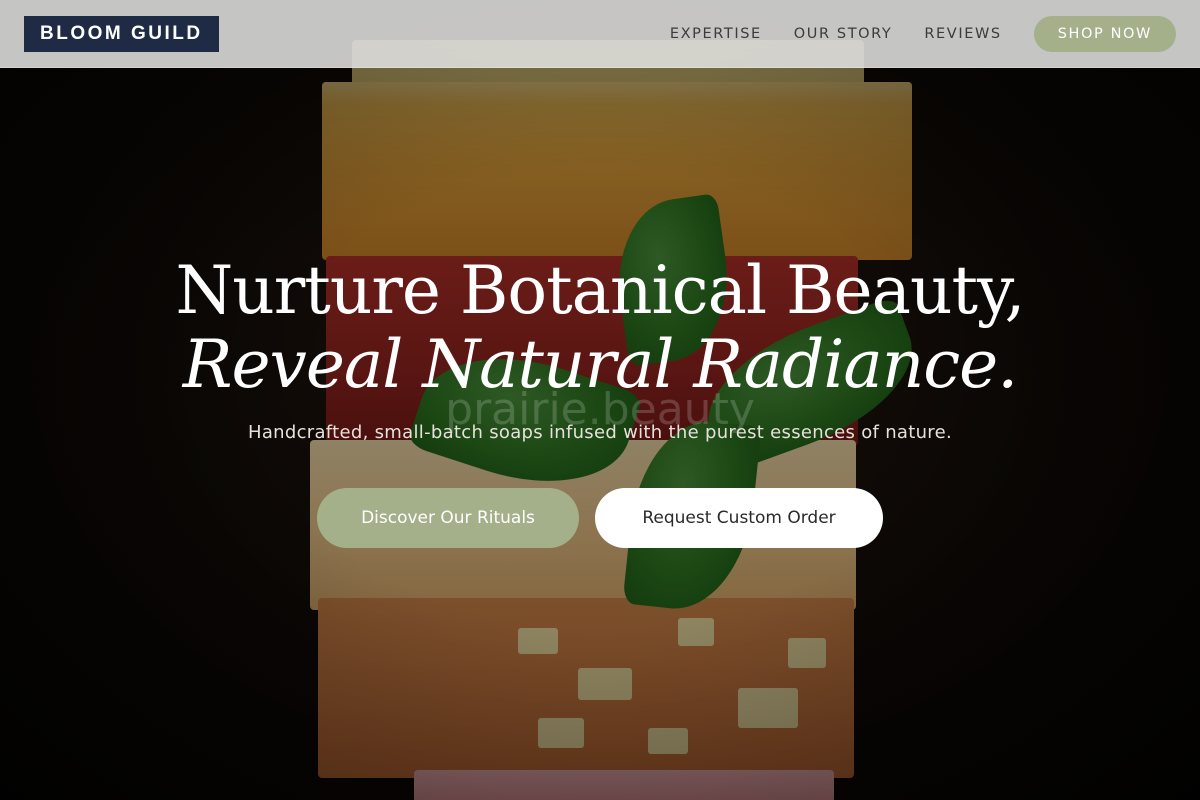 The image size is (1200, 800). I want to click on request-custom-order-button: Request Custom Order, so click(739, 518).